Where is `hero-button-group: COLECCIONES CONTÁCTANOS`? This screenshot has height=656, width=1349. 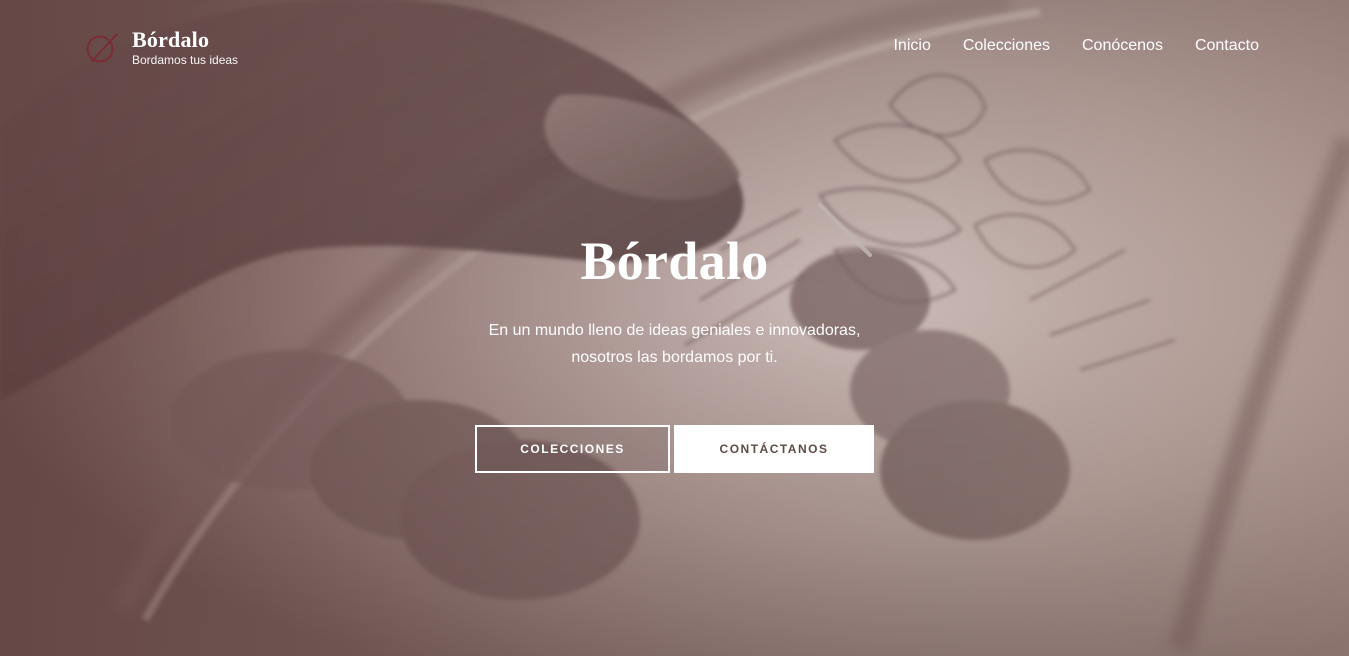
hero-button-group: COLECCIONES CONTÁCTANOS is located at coordinates (674, 449).